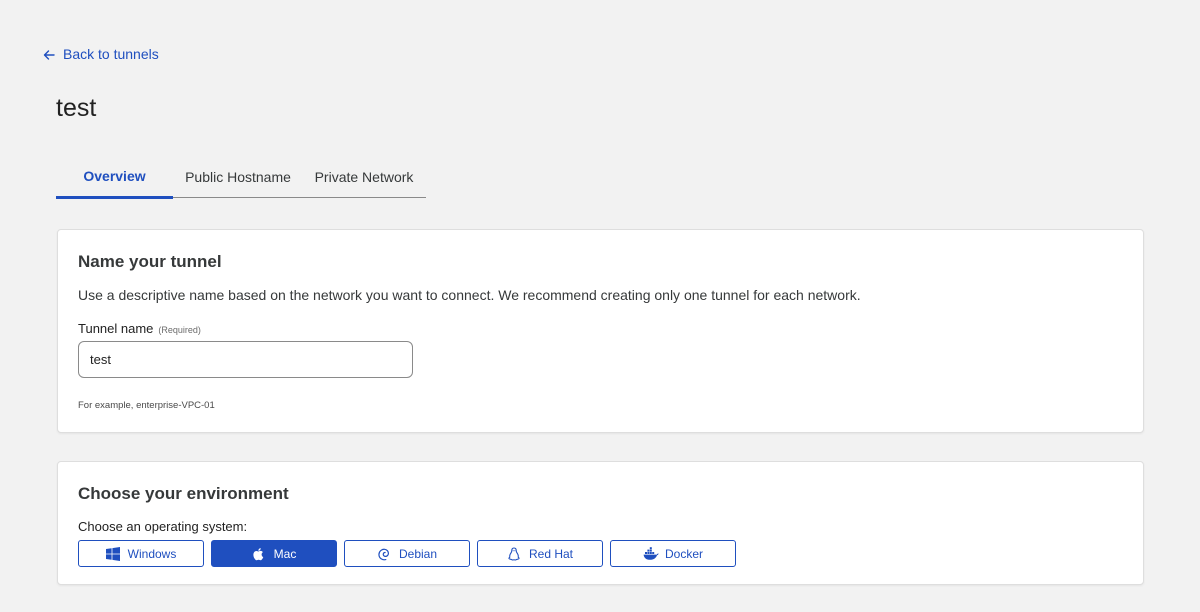  What do you see at coordinates (238, 176) in the screenshot?
I see `tab-public-hostname: Public Hostname` at bounding box center [238, 176].